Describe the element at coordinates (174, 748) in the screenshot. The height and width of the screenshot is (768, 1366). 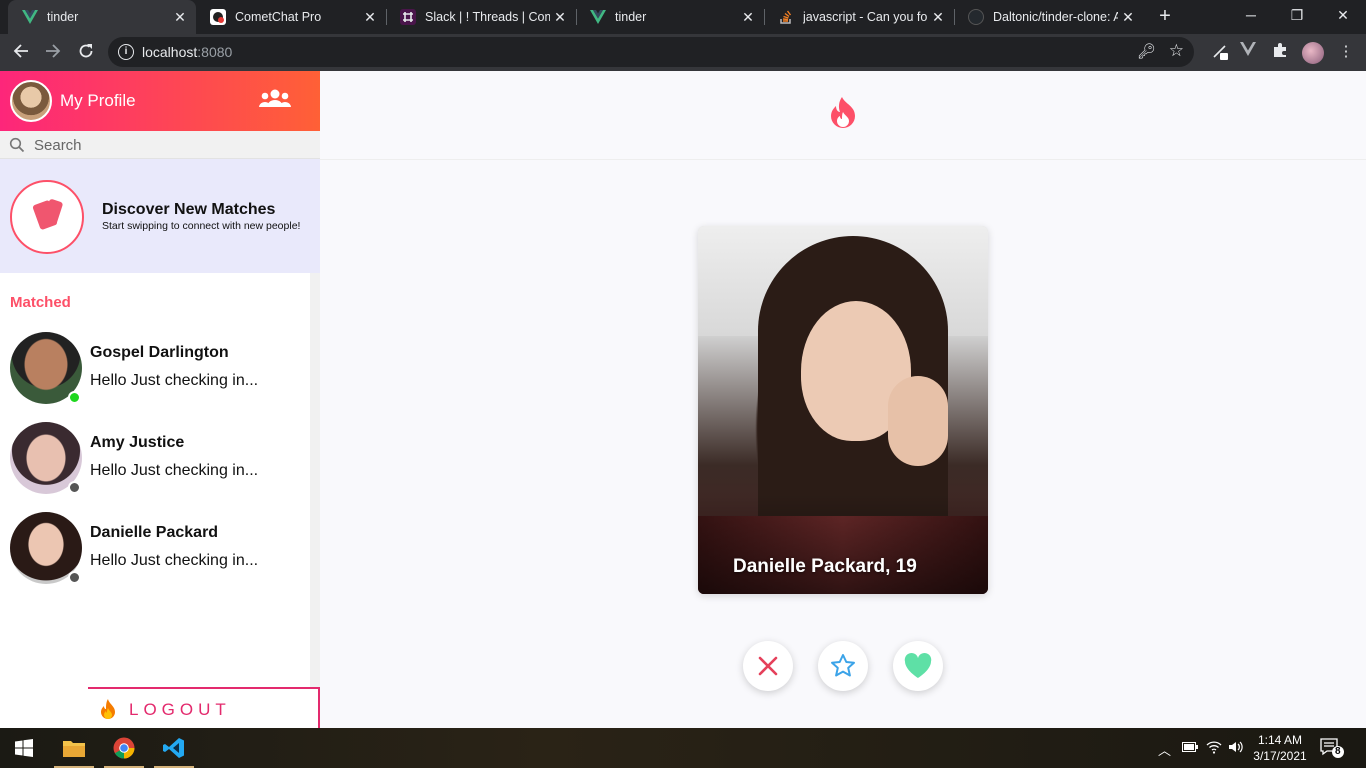
I see `vscode-icon` at that location.